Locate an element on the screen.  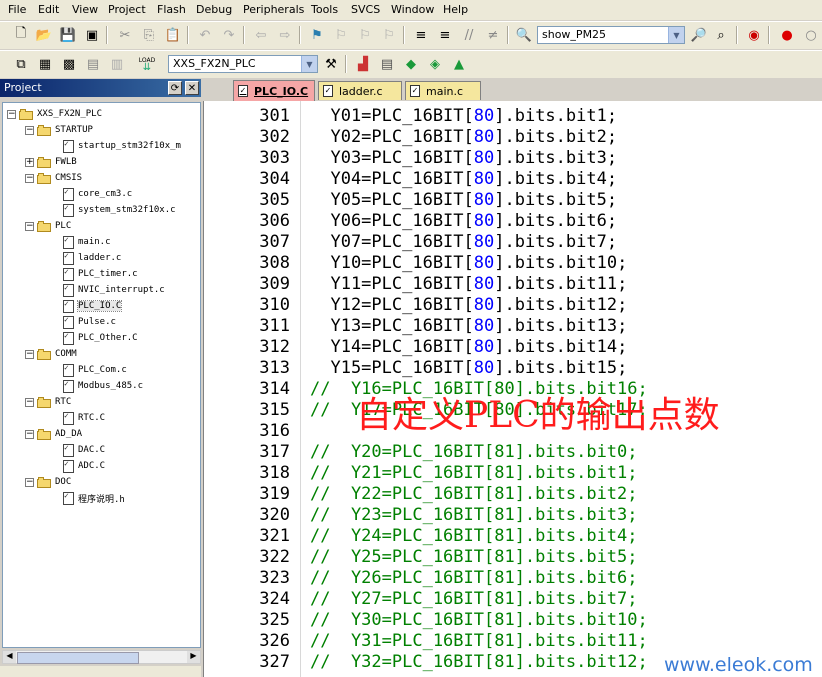
tree-file: 程序说明.h is located at coordinates (94, 498).